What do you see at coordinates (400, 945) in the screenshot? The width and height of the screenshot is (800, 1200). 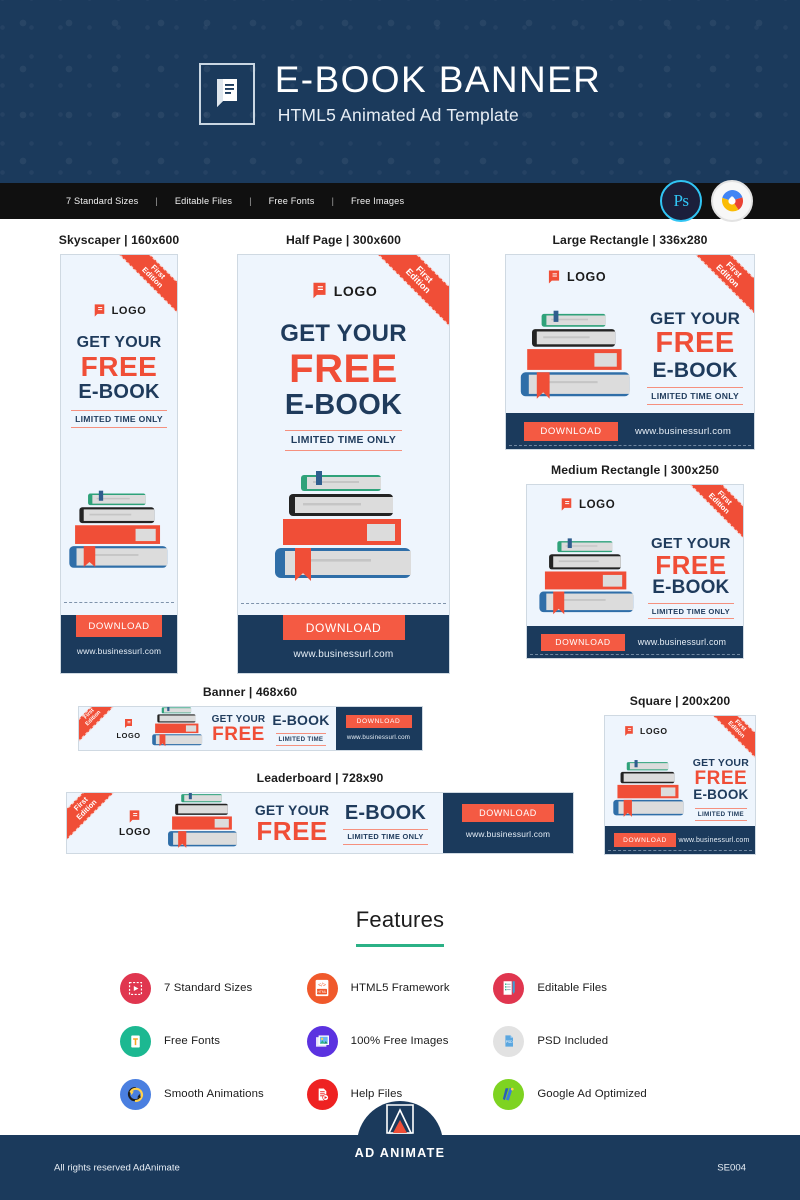 I see `features-divider` at bounding box center [400, 945].